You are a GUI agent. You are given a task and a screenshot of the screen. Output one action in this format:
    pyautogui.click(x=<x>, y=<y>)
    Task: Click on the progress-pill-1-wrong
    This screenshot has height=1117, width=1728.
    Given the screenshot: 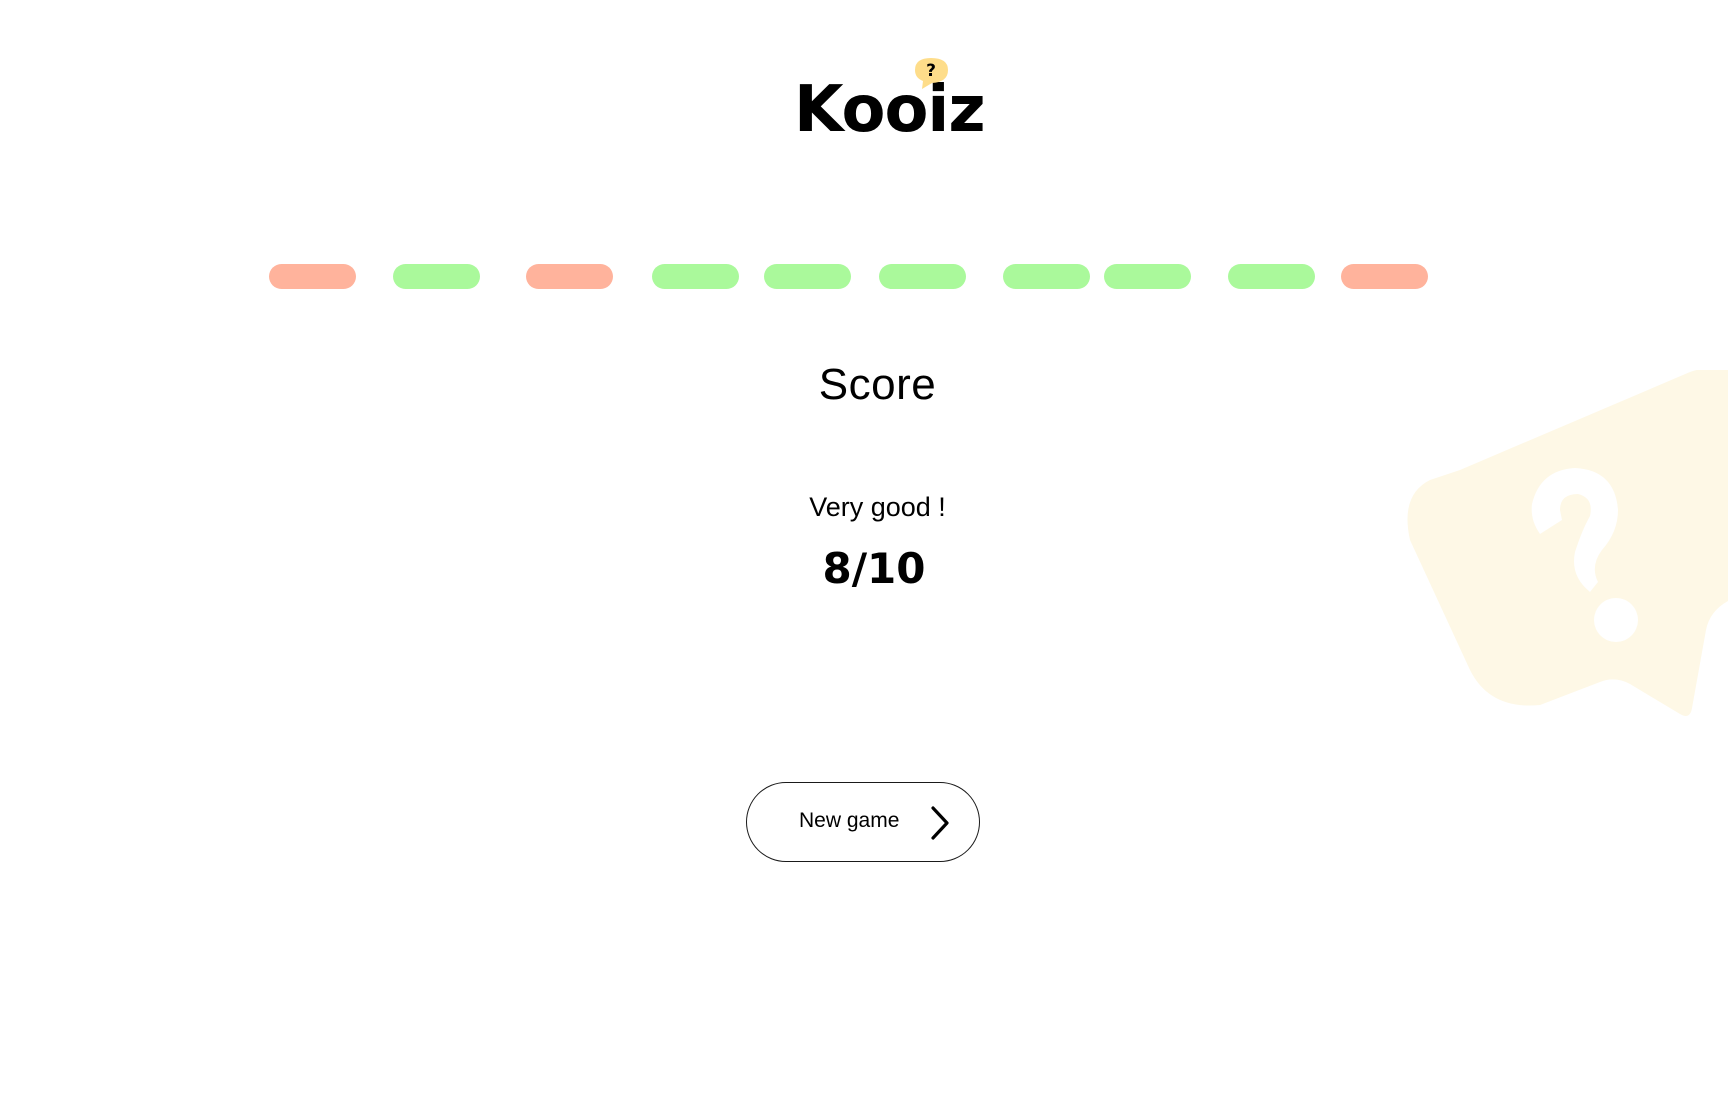 What is the action you would take?
    pyautogui.click(x=312, y=276)
    